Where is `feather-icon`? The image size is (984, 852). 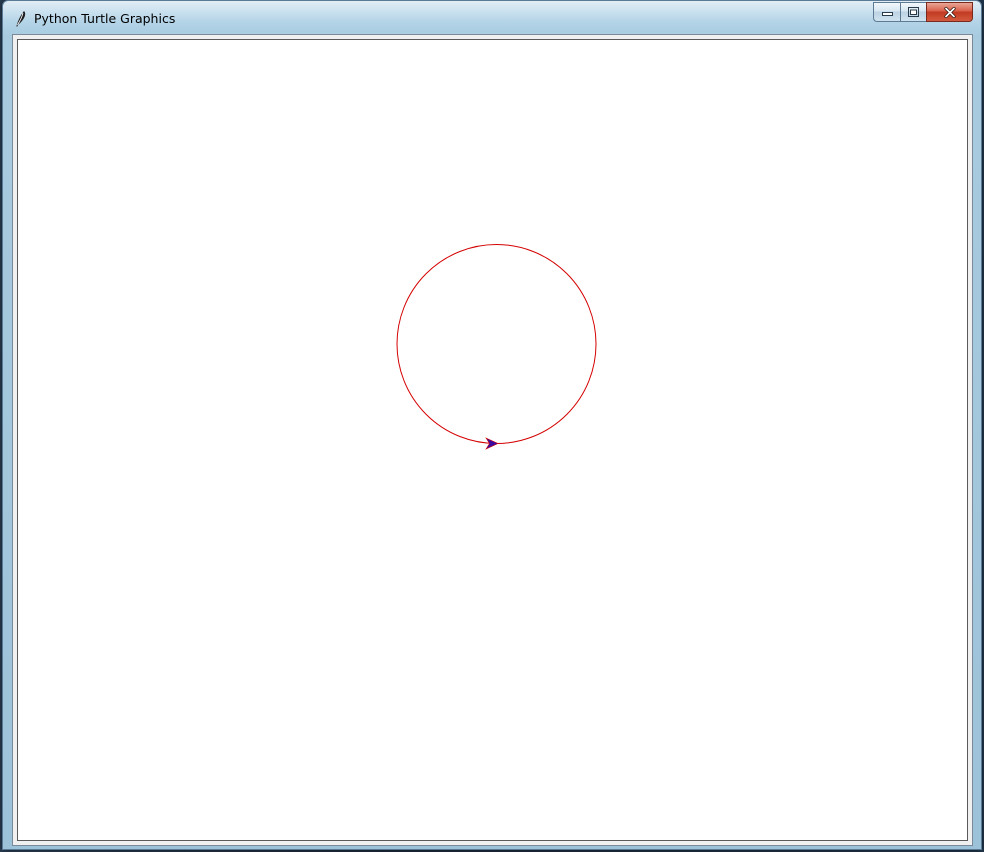
feather-icon is located at coordinates (21, 19).